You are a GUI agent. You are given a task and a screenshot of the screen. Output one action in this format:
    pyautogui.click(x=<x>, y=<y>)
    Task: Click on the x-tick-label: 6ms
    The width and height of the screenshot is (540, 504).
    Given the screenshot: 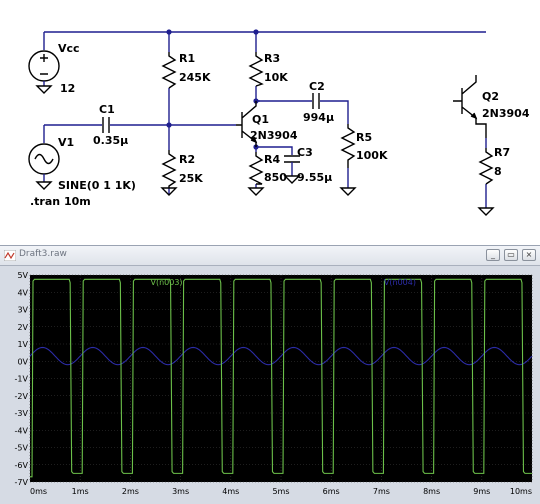 What is the action you would take?
    pyautogui.click(x=331, y=491)
    